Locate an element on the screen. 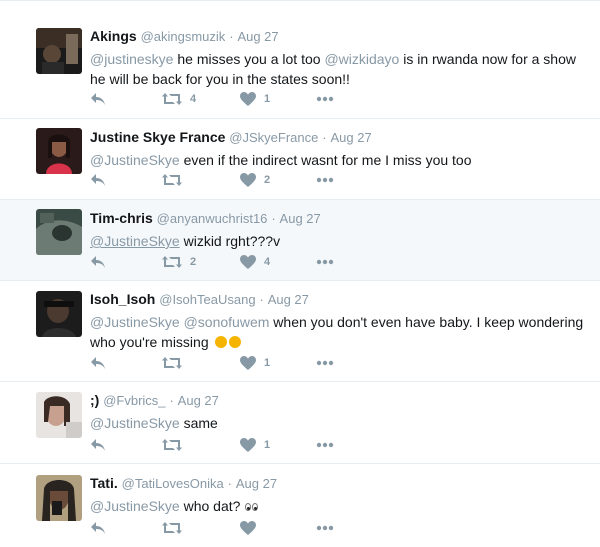  tweet-actions: 4 1 is located at coordinates (220, 99).